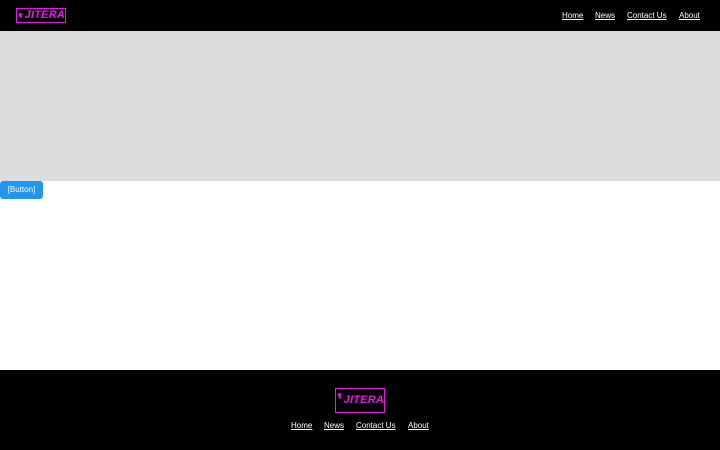 This screenshot has height=450, width=720. Describe the element at coordinates (572, 16) in the screenshot. I see `header-nav-home: Home` at that location.